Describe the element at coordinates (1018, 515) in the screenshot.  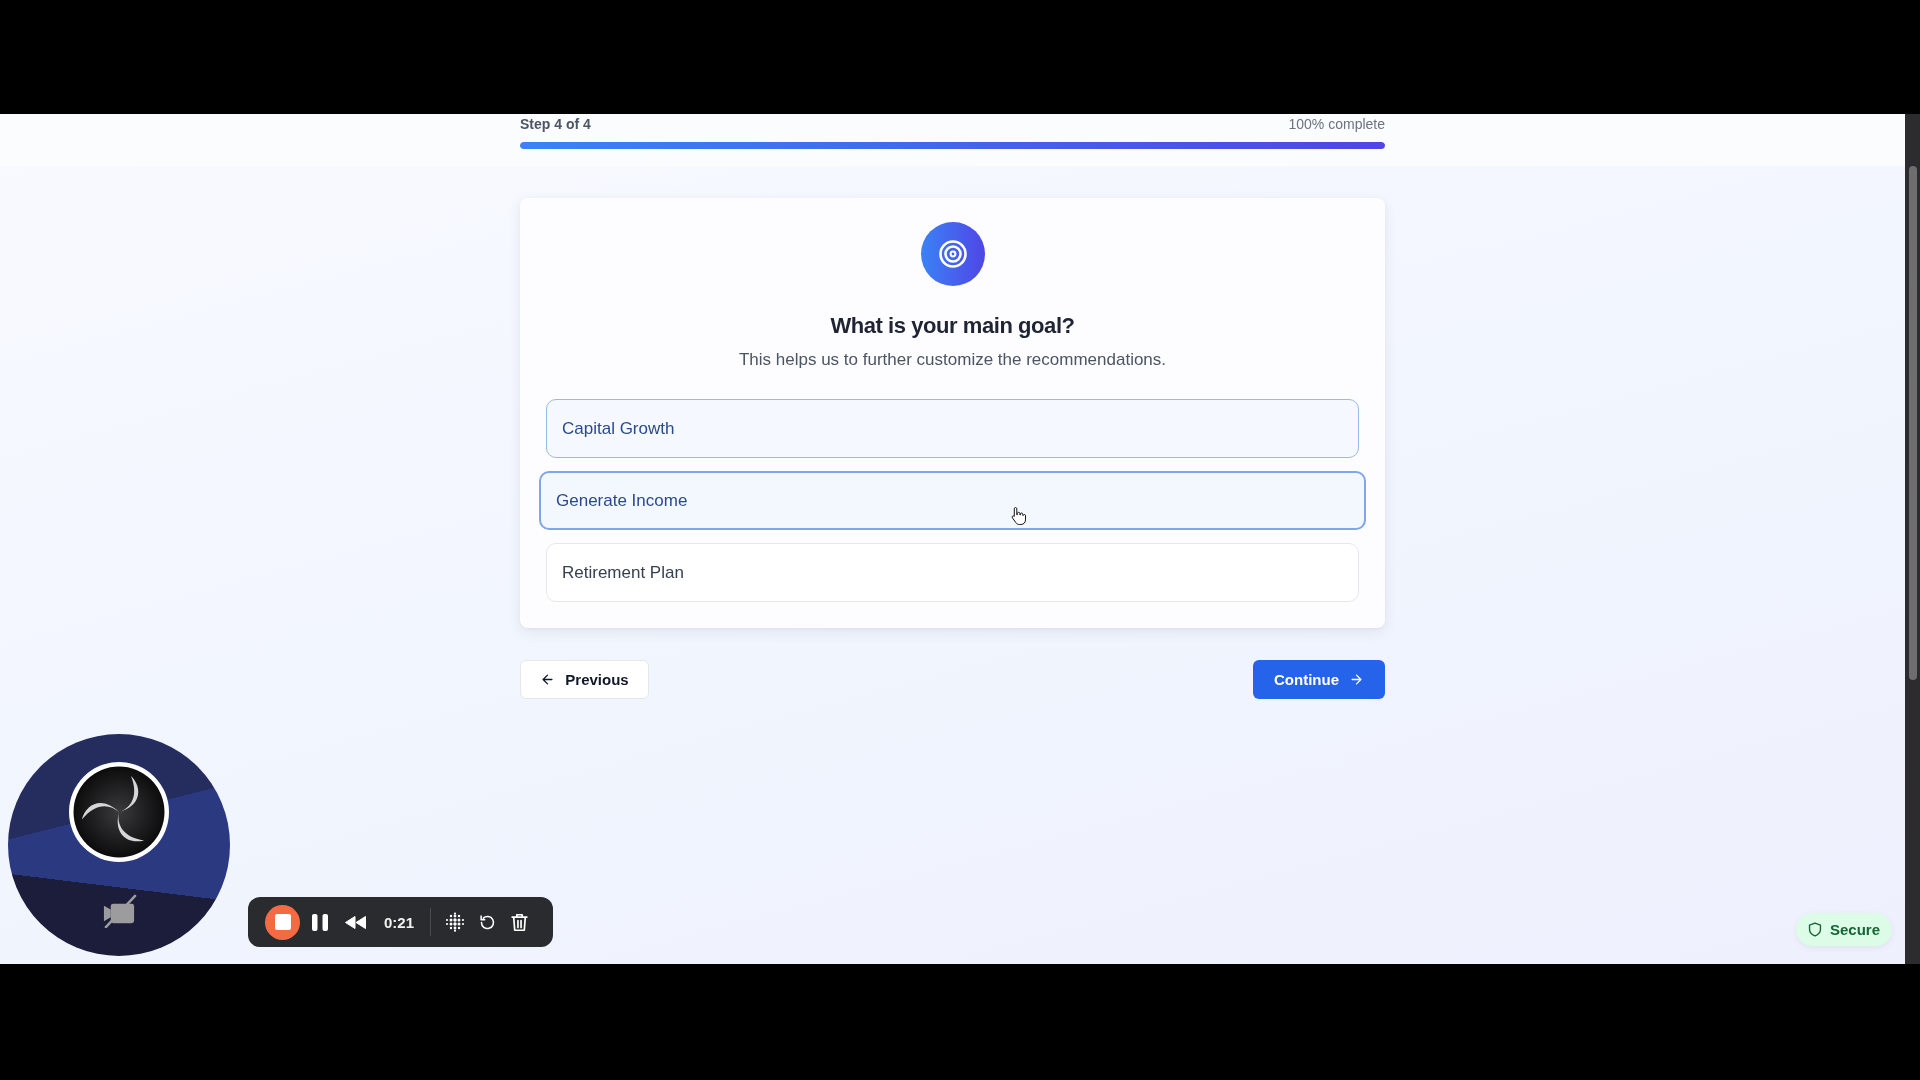
I see `hand-cursor-icon` at that location.